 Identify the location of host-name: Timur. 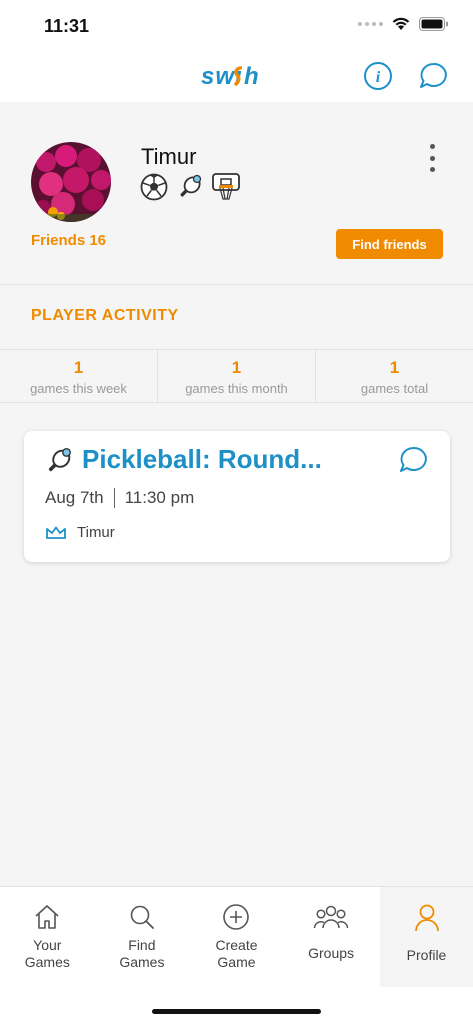
(96, 532).